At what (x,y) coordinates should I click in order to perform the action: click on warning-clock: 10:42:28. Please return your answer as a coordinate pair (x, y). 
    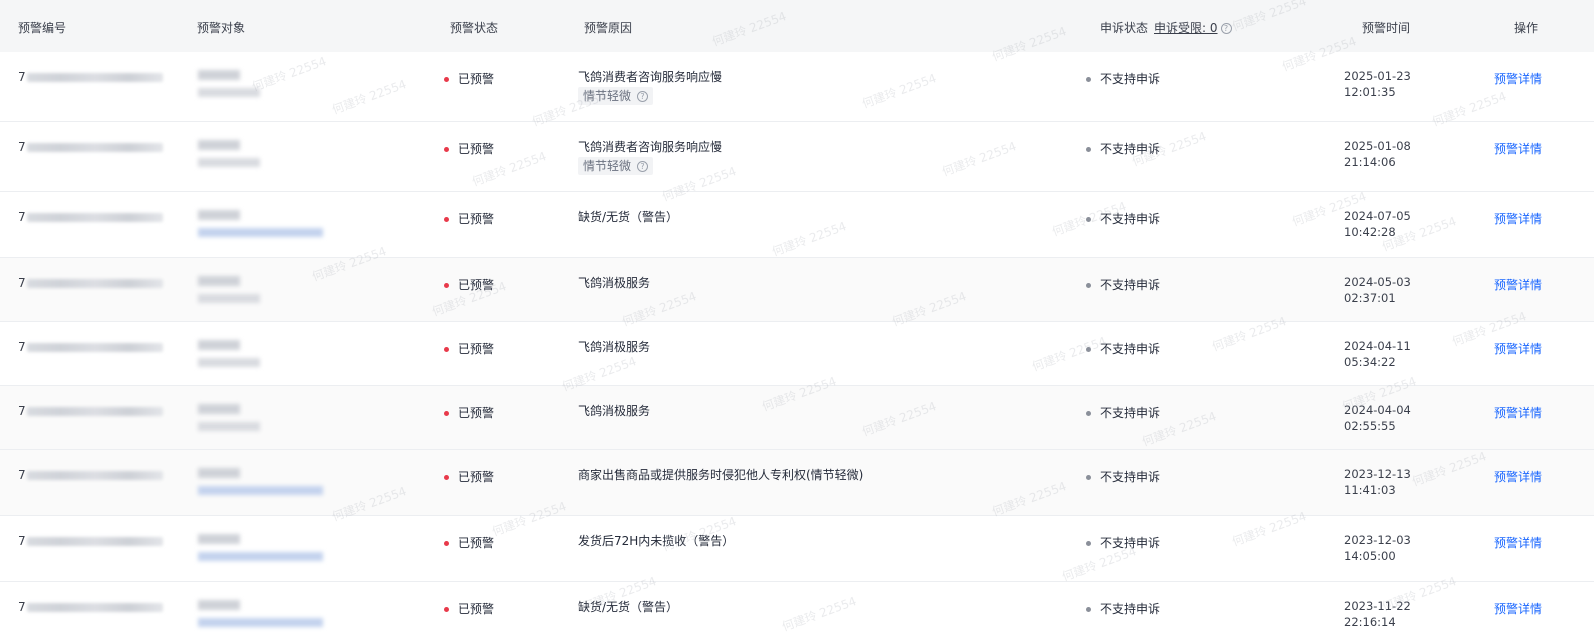
    Looking at the image, I should click on (1370, 232).